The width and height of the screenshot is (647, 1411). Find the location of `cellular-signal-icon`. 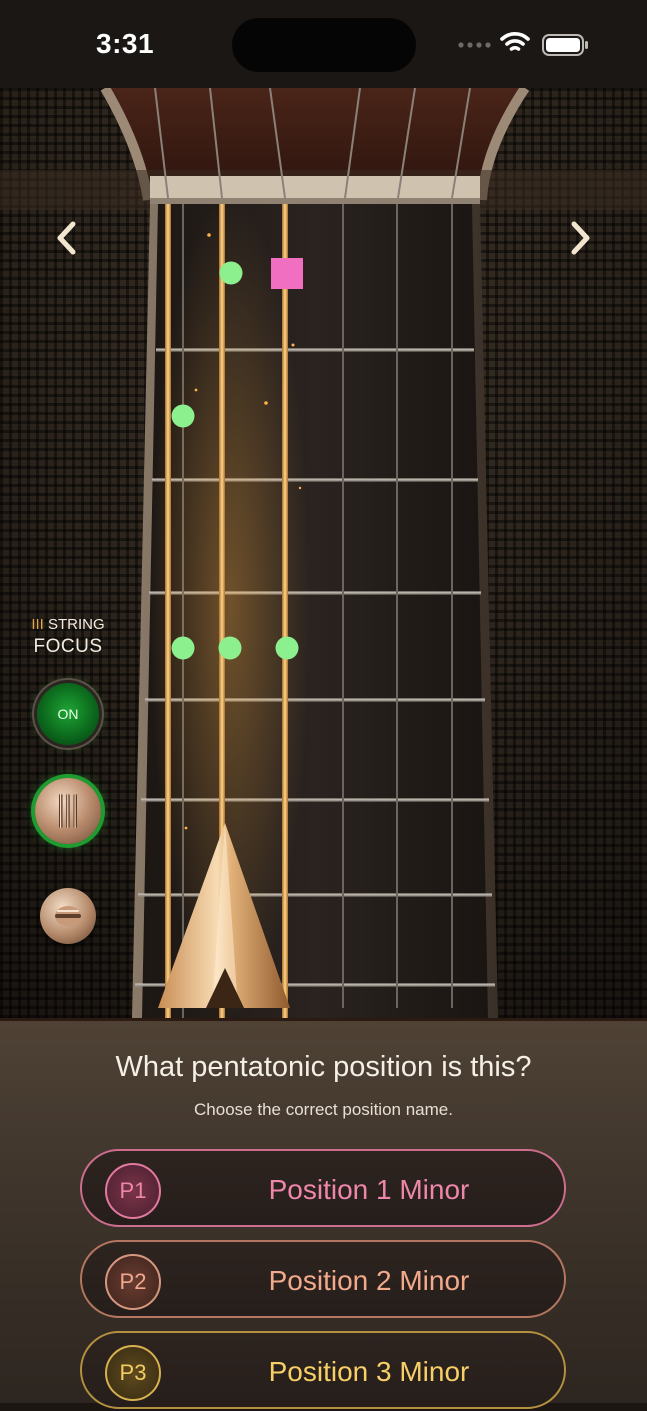

cellular-signal-icon is located at coordinates (474, 45).